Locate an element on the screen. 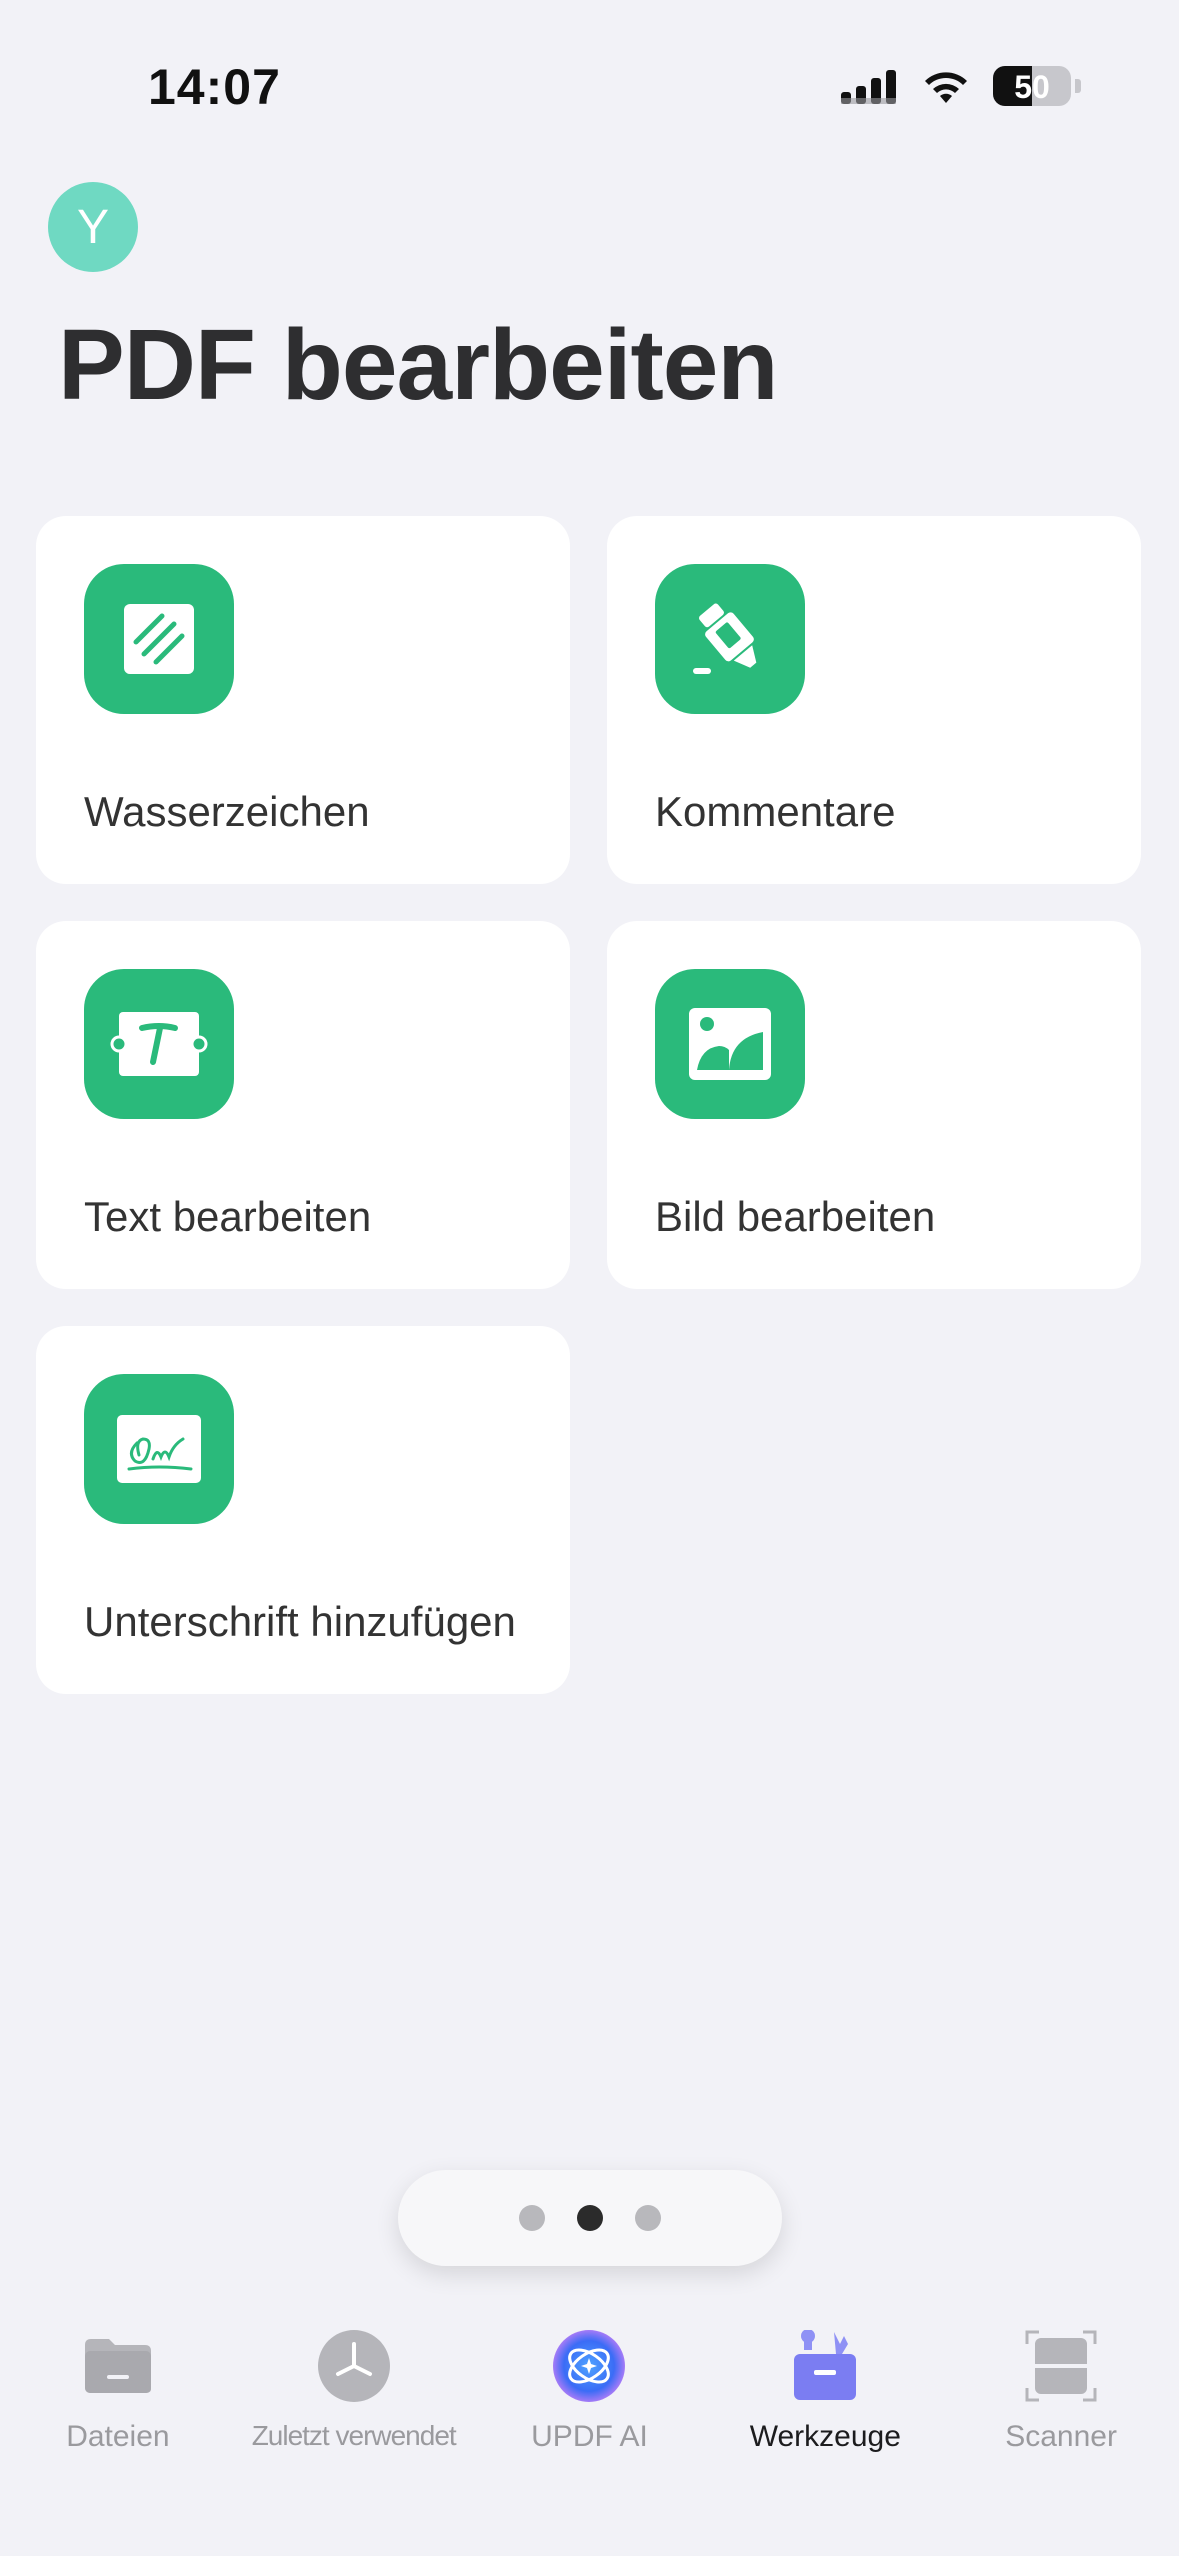 The width and height of the screenshot is (1179, 2556). tab-label: Zuletzt verwendet is located at coordinates (354, 2435).